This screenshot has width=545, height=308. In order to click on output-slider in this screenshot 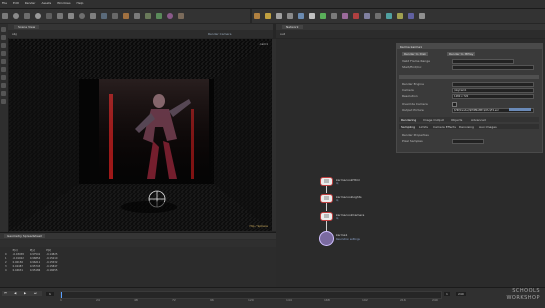, I will do `click(520, 109)`.